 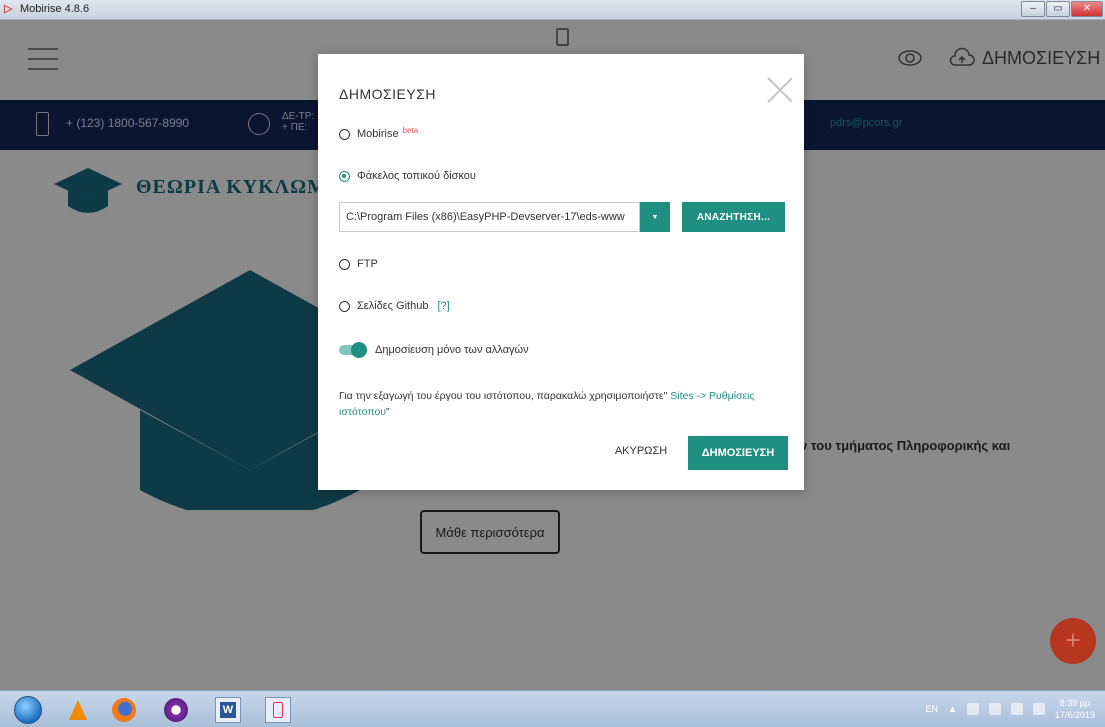 What do you see at coordinates (43, 59) in the screenshot?
I see `menu-icon` at bounding box center [43, 59].